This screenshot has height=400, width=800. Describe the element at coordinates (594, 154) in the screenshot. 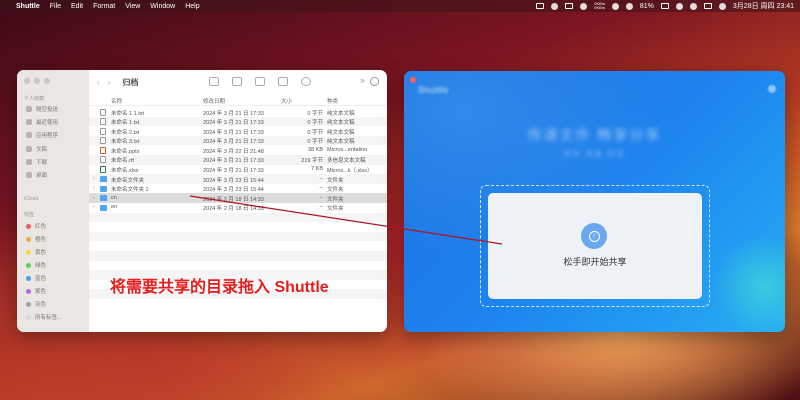

I see `shuttle-subtitle: 简单 快速 高效` at that location.